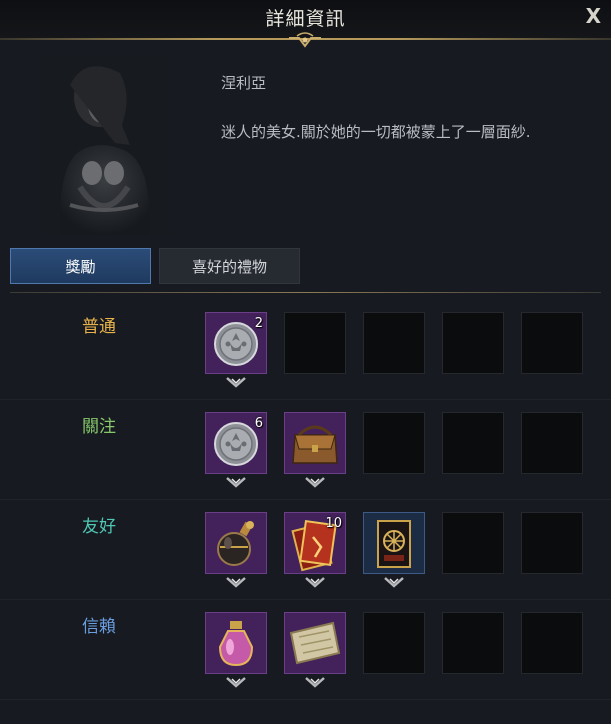 The width and height of the screenshot is (611, 724). Describe the element at coordinates (305, 699) in the screenshot. I see `row-separator` at that location.